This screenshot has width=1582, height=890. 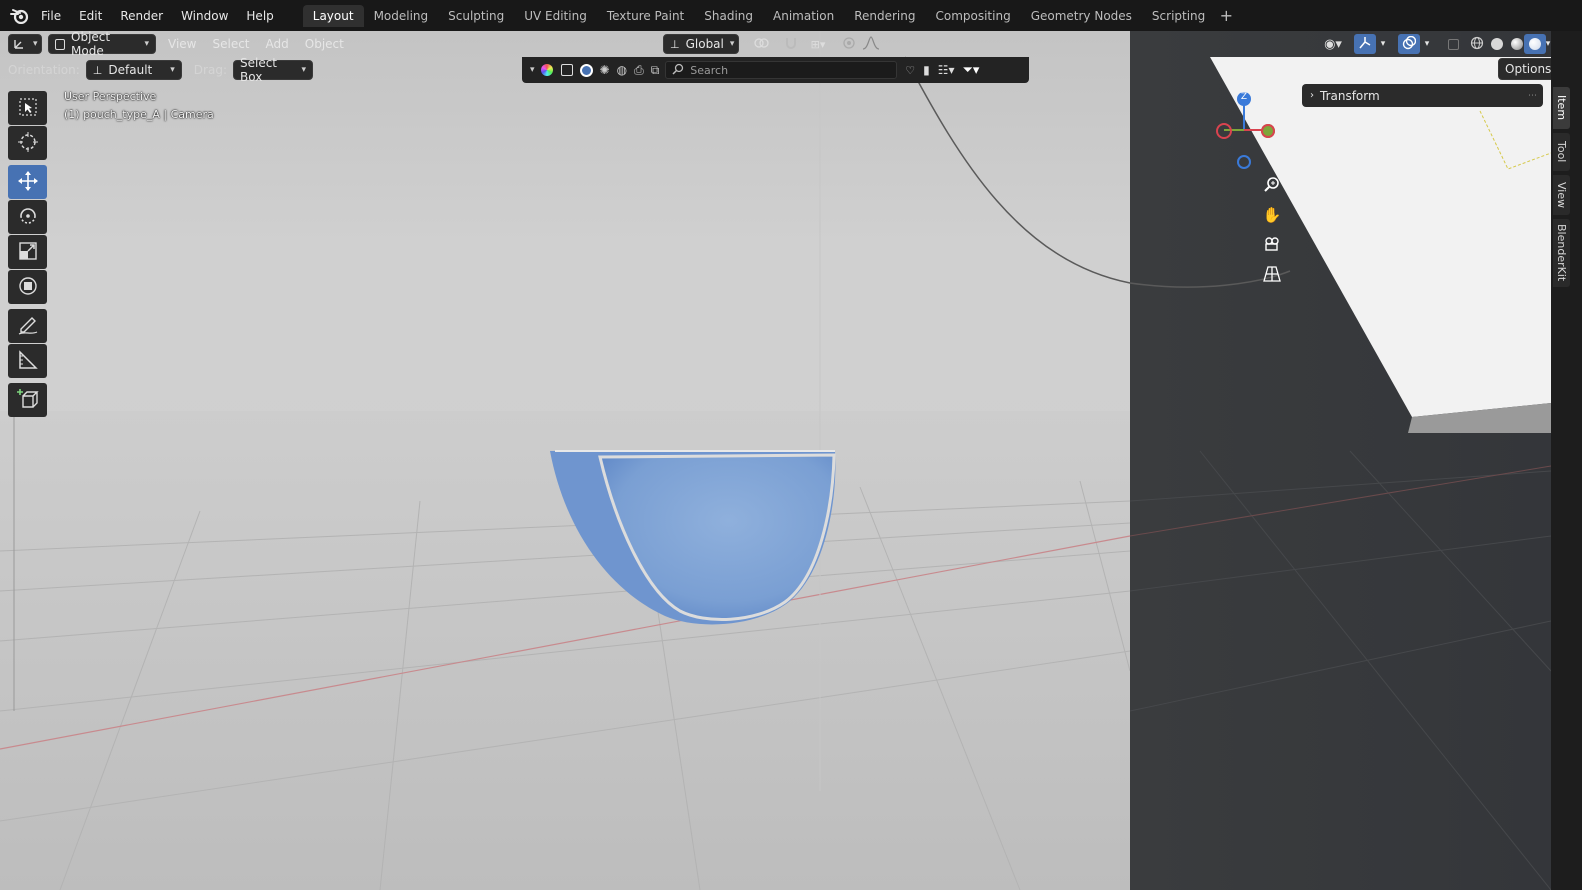 I want to click on rotate-tool, so click(x=27, y=217).